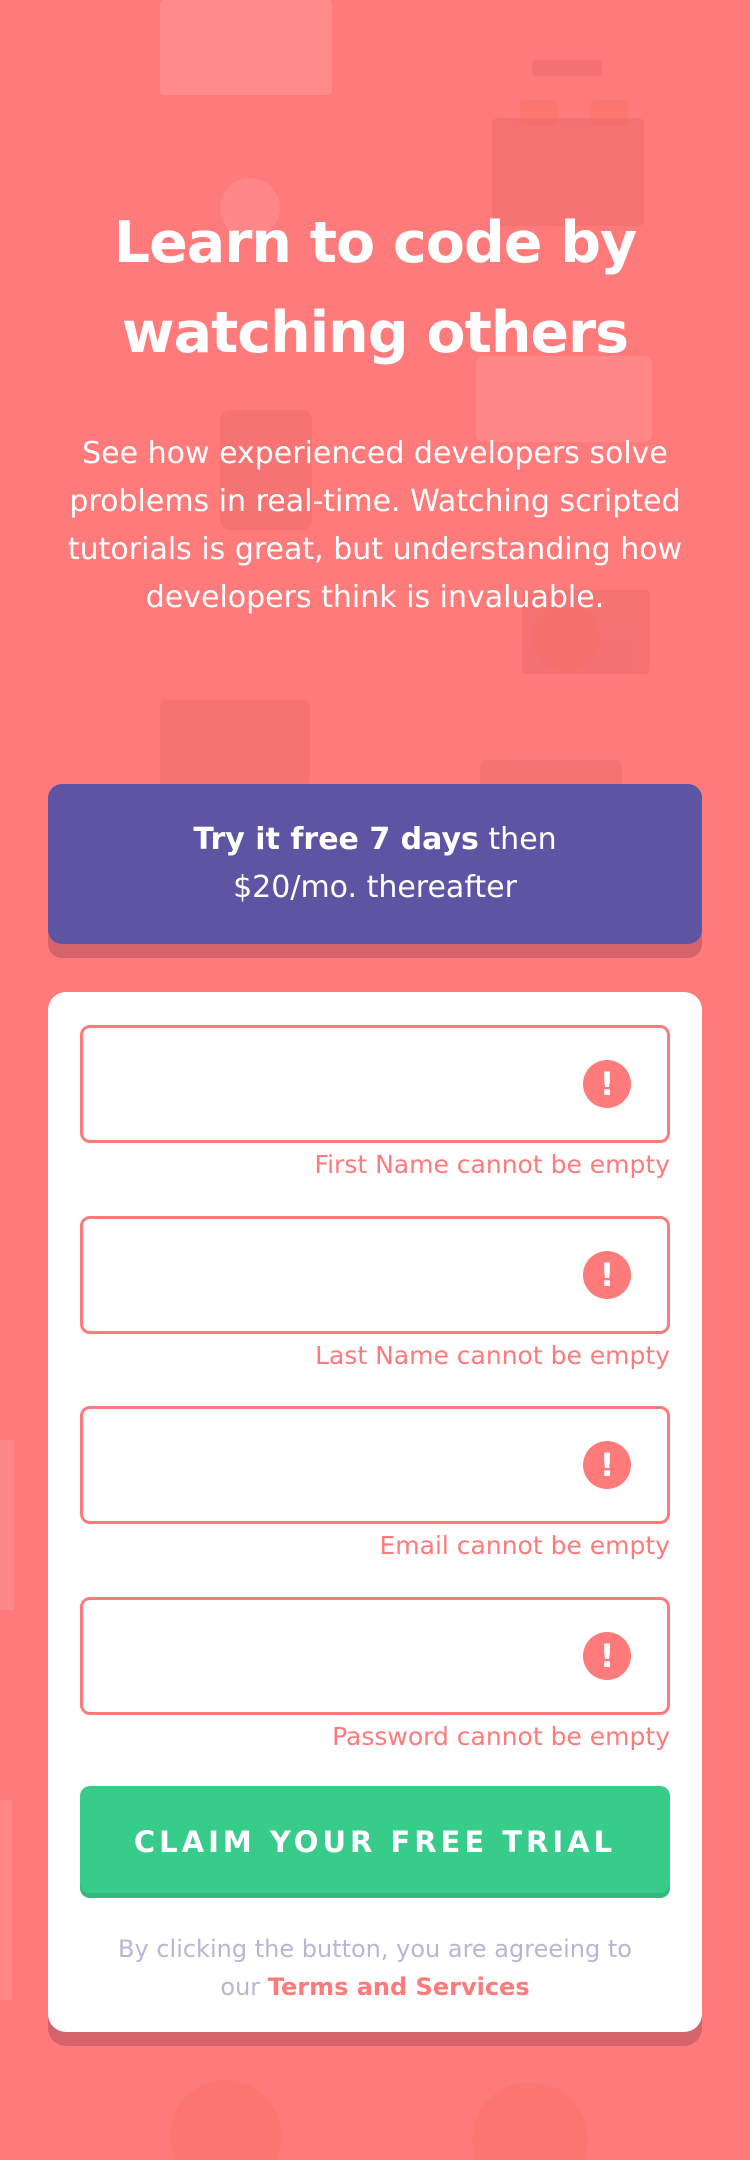  Describe the element at coordinates (346, 1275) in the screenshot. I see `last-name-input` at that location.